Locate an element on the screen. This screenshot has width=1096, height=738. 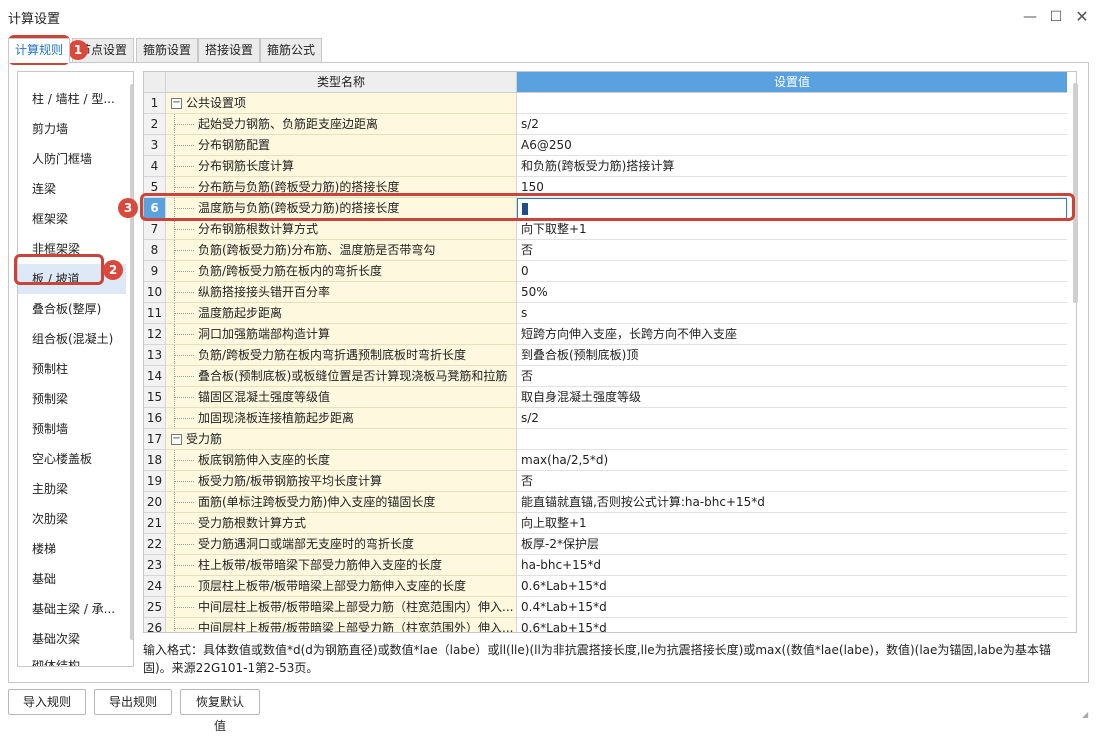
table-row: 14 叠合板(预制底板)或板缝位置是否计算现浇板马凳筋和拉筋否 is located at coordinates (605, 376).